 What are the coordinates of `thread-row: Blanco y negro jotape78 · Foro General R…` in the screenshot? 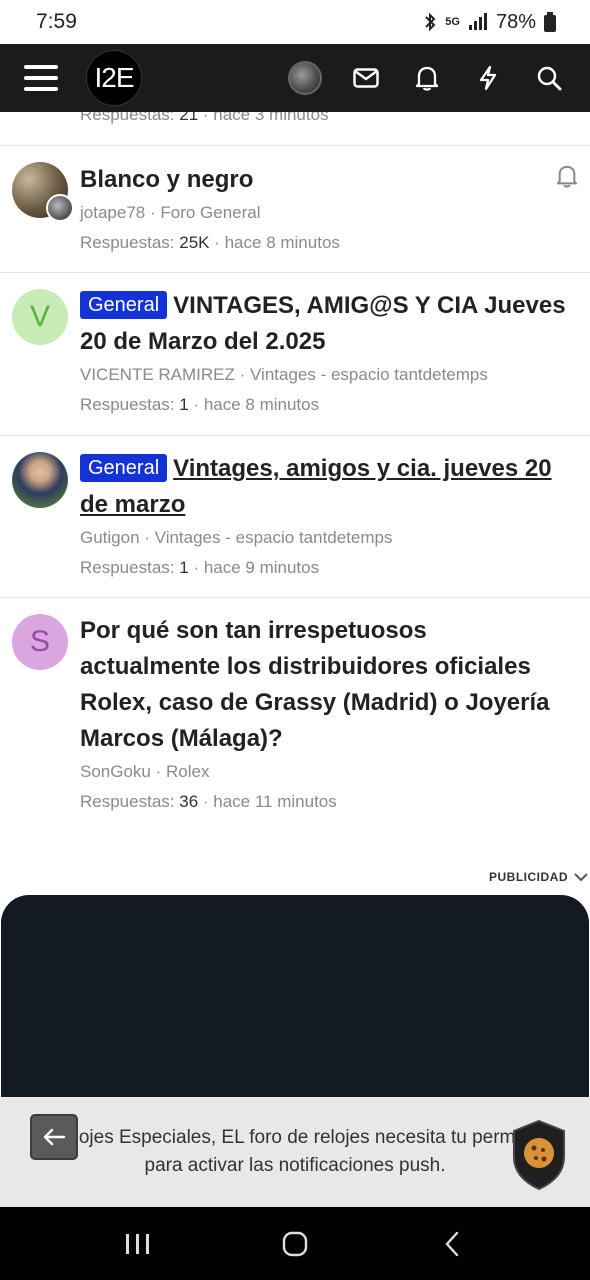 It's located at (295, 209).